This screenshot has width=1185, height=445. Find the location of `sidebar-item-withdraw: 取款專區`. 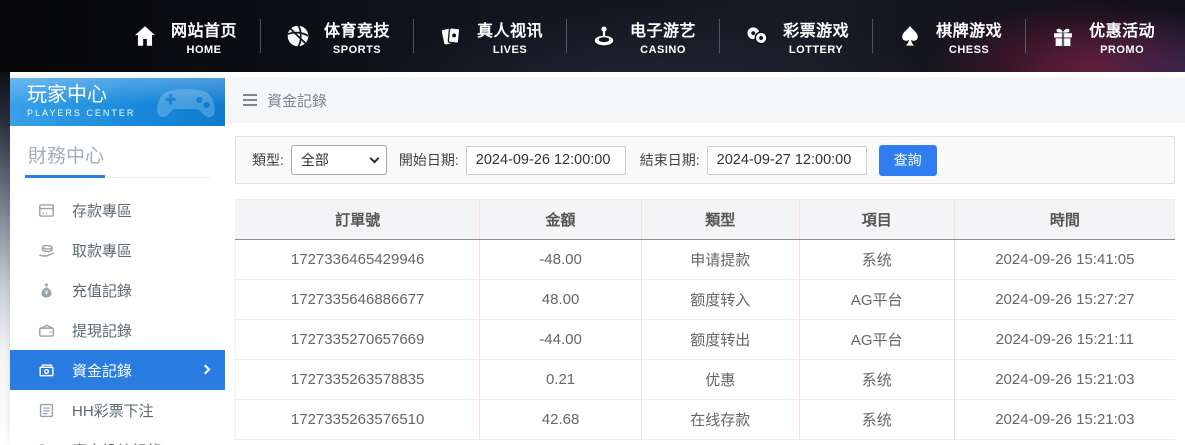

sidebar-item-withdraw: 取款專區 is located at coordinates (117, 250).